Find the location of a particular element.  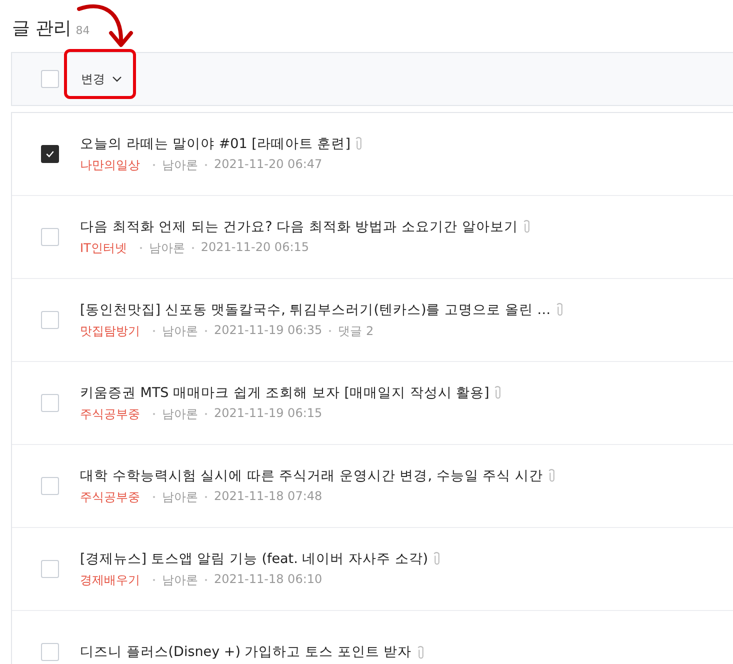

post-date: 2021-11-20 06:15 is located at coordinates (255, 248).